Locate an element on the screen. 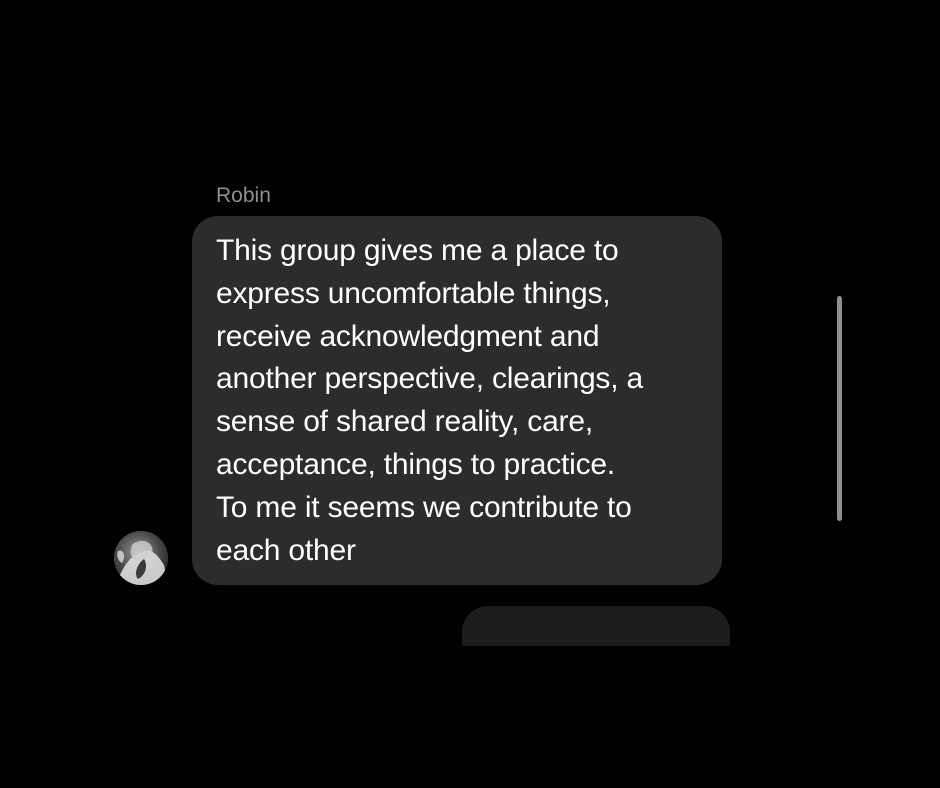 The width and height of the screenshot is (940, 788). sender-name: Robin is located at coordinates (243, 195).